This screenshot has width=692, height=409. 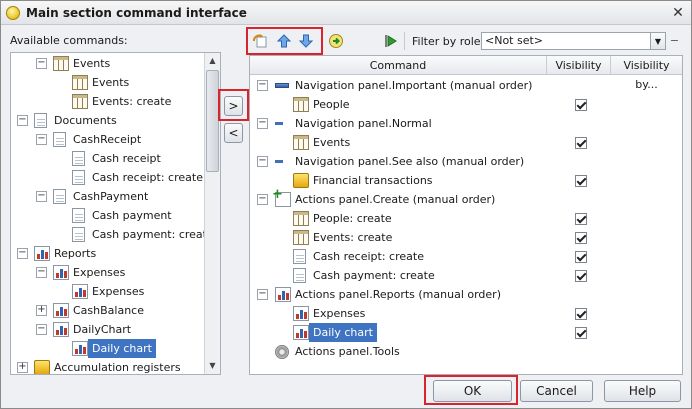 I want to click on scroll-up-arrow: ▲, so click(x=212, y=60).